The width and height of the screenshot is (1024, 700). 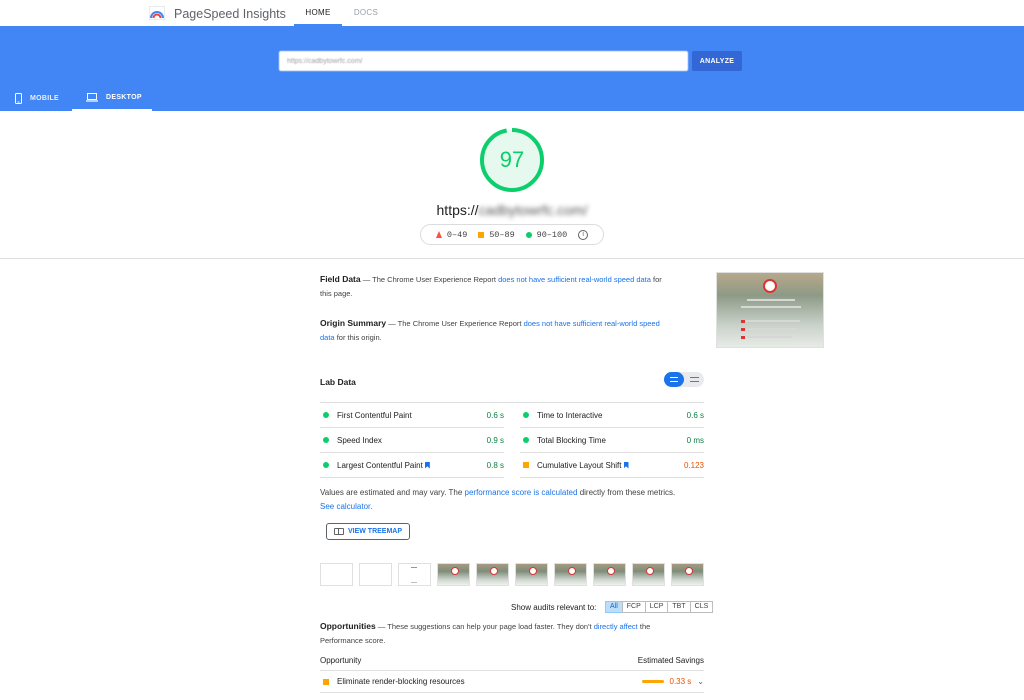 I want to click on origin-summary-text: — The Chrome User Experience Report, so click(x=456, y=323).